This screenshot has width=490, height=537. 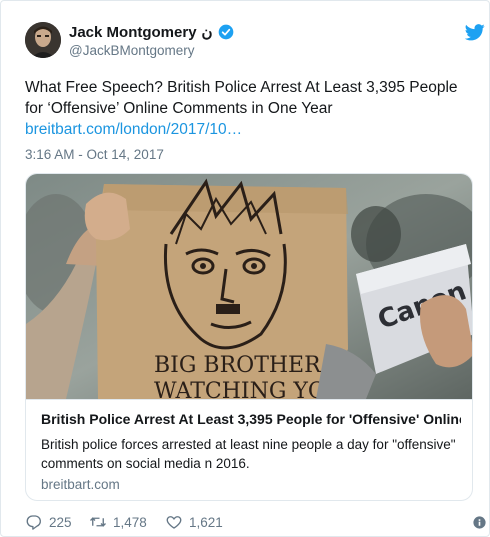 What do you see at coordinates (33, 522) in the screenshot?
I see `reply-icon` at bounding box center [33, 522].